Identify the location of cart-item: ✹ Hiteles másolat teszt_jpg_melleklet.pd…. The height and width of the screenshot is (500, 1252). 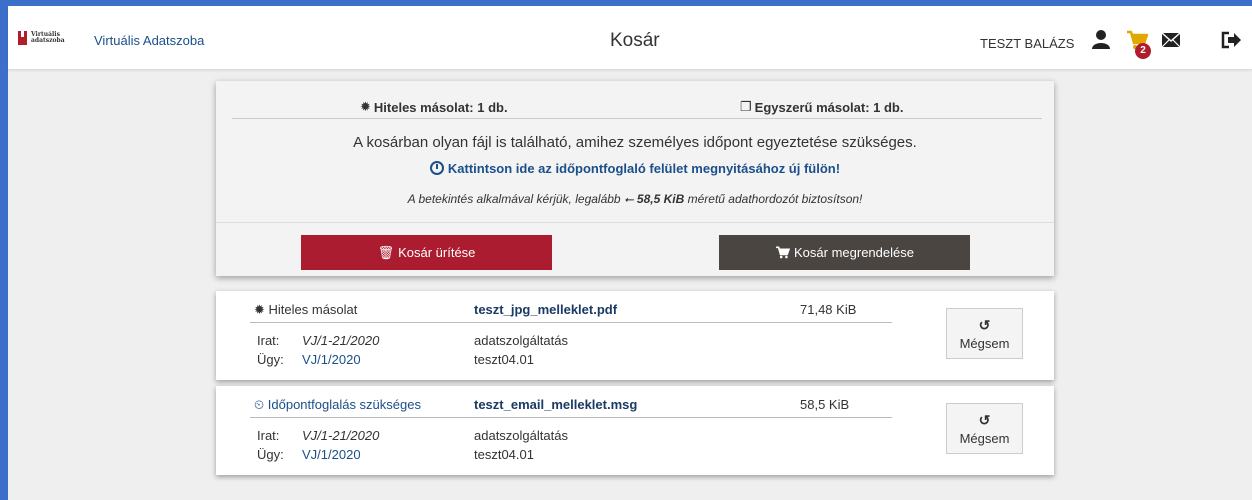
(635, 335).